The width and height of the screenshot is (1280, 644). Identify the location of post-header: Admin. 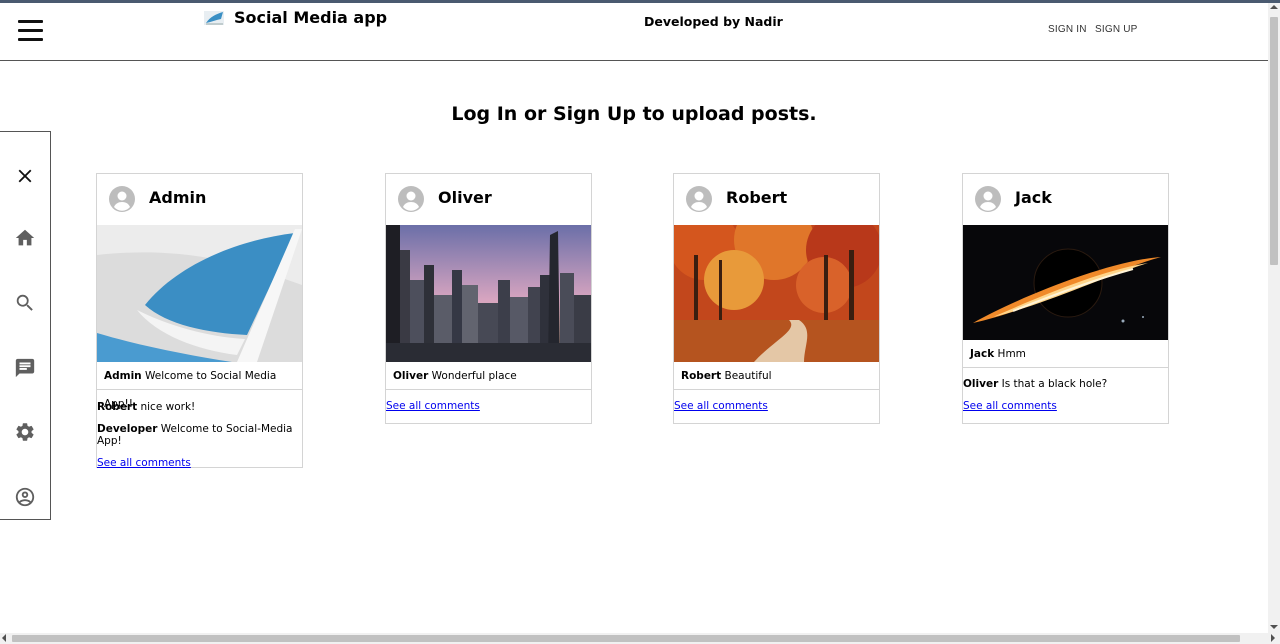
(199, 199).